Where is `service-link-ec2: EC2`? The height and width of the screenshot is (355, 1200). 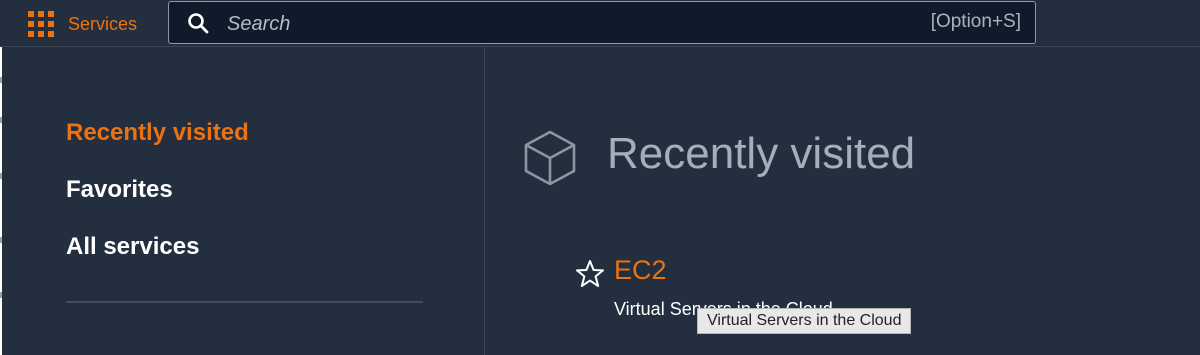 service-link-ec2: EC2 is located at coordinates (640, 270).